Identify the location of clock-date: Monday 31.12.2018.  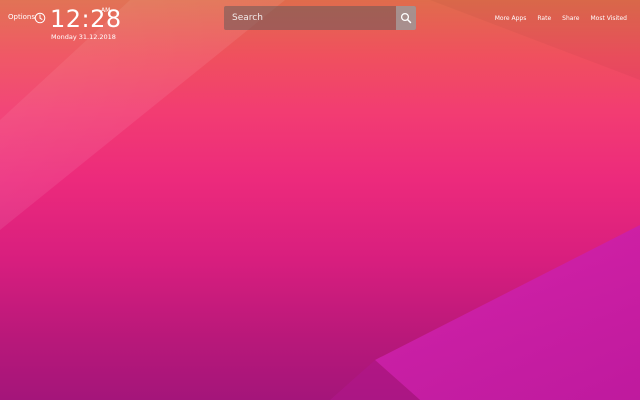
(83, 37).